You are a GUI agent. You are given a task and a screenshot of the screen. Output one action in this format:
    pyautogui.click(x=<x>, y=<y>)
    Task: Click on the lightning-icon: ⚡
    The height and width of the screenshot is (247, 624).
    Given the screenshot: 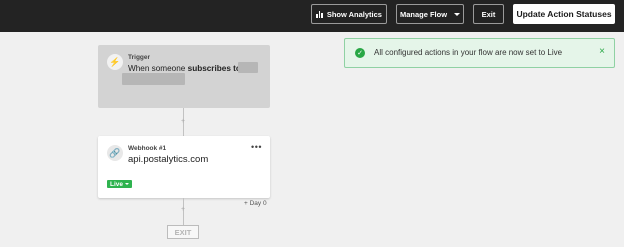 What is the action you would take?
    pyautogui.click(x=115, y=62)
    